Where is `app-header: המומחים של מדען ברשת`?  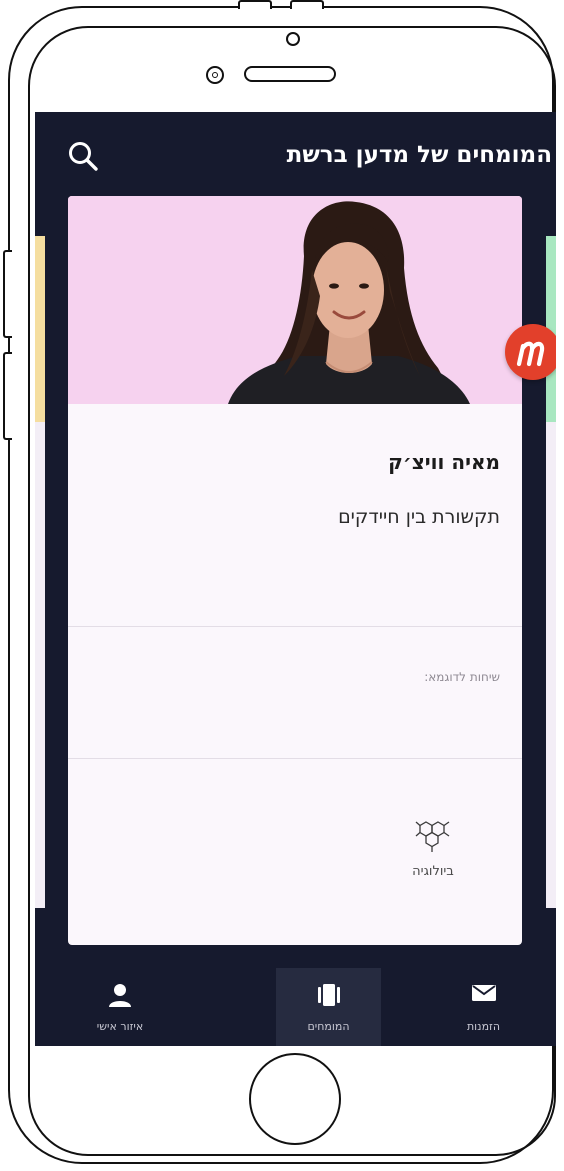
app-header: המומחים של מדען ברשת is located at coordinates (295, 154).